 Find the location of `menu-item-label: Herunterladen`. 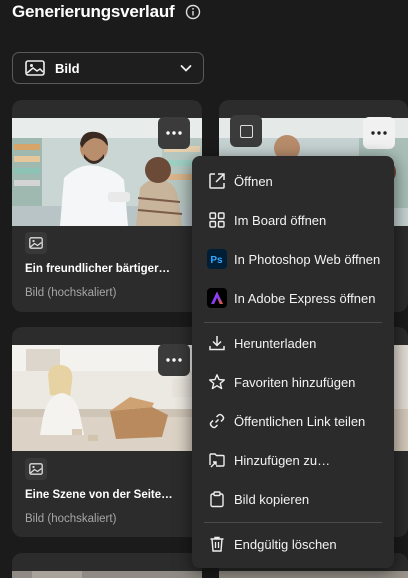

menu-item-label: Herunterladen is located at coordinates (275, 343).